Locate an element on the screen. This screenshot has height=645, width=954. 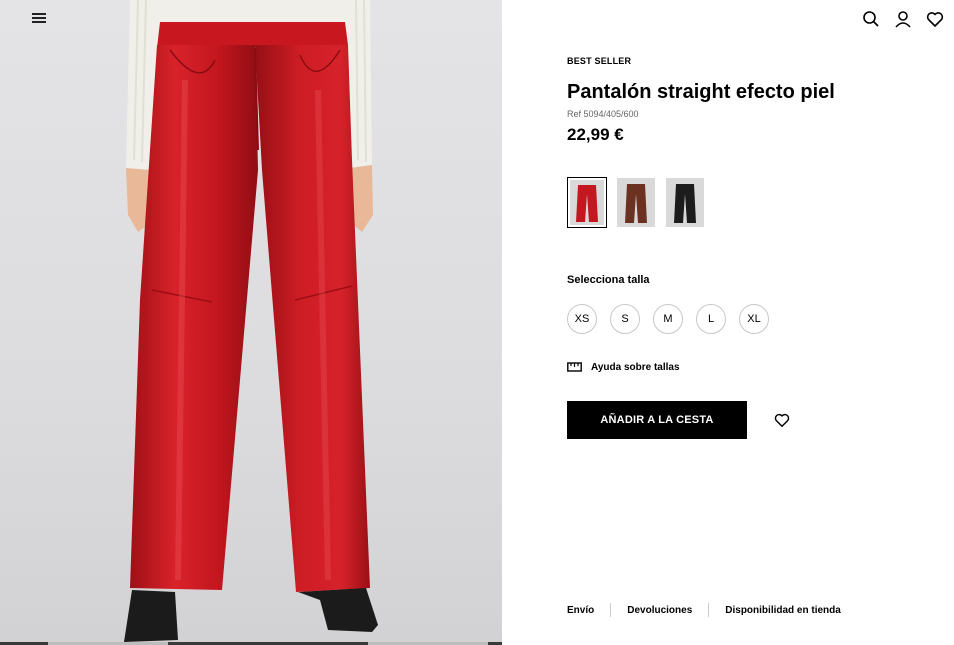
color-swatch-black is located at coordinates (685, 202).